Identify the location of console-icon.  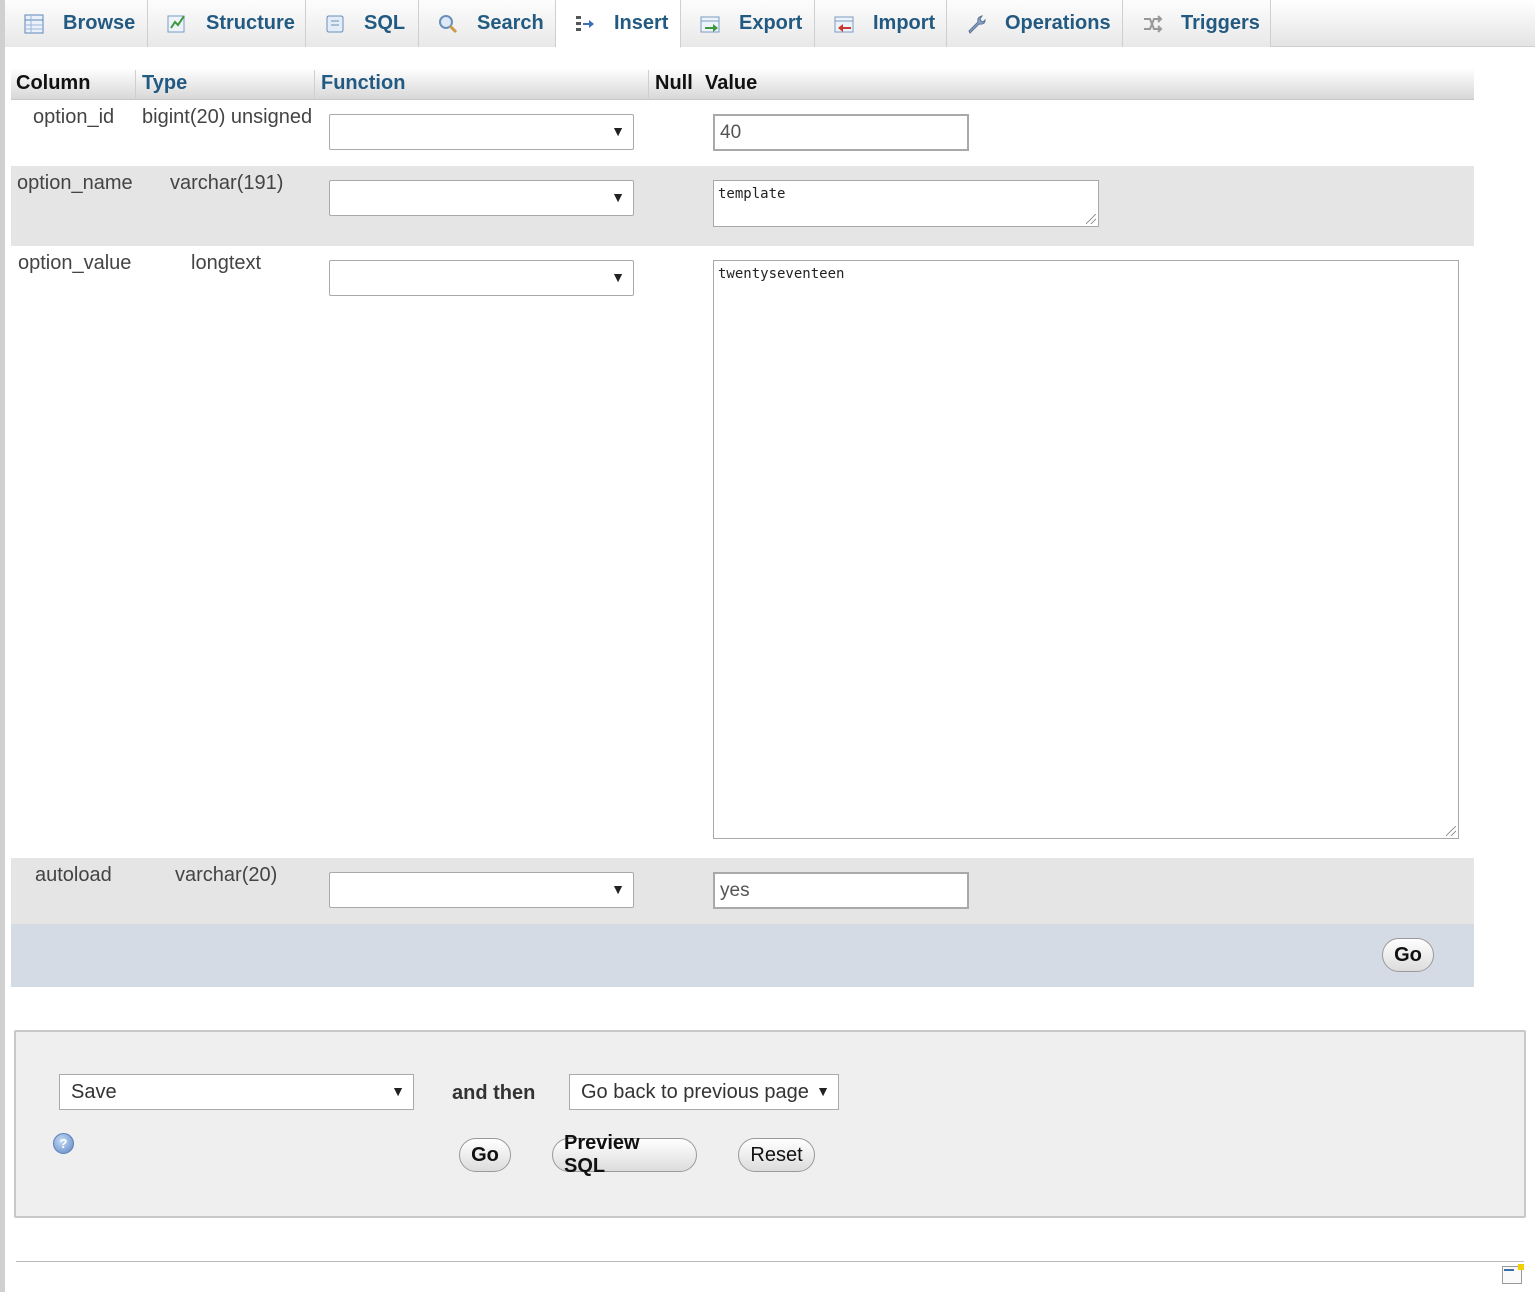
(1513, 1274).